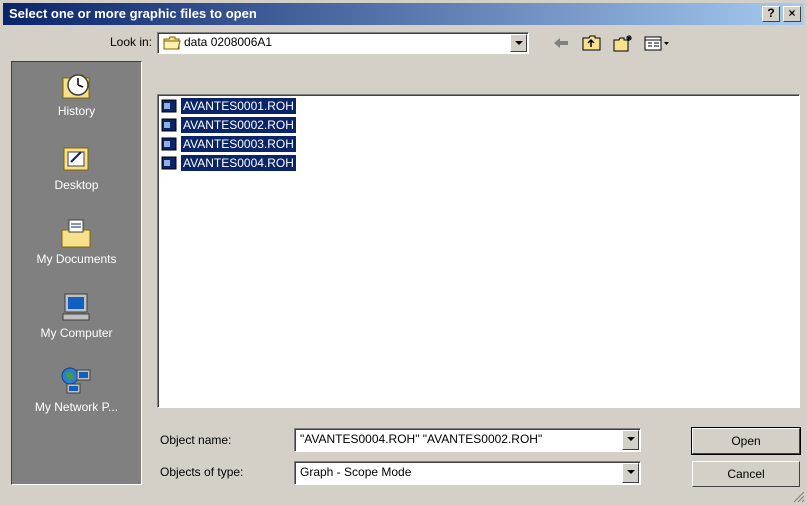  What do you see at coordinates (202, 472) in the screenshot?
I see `object-type-label: Objects of type:` at bounding box center [202, 472].